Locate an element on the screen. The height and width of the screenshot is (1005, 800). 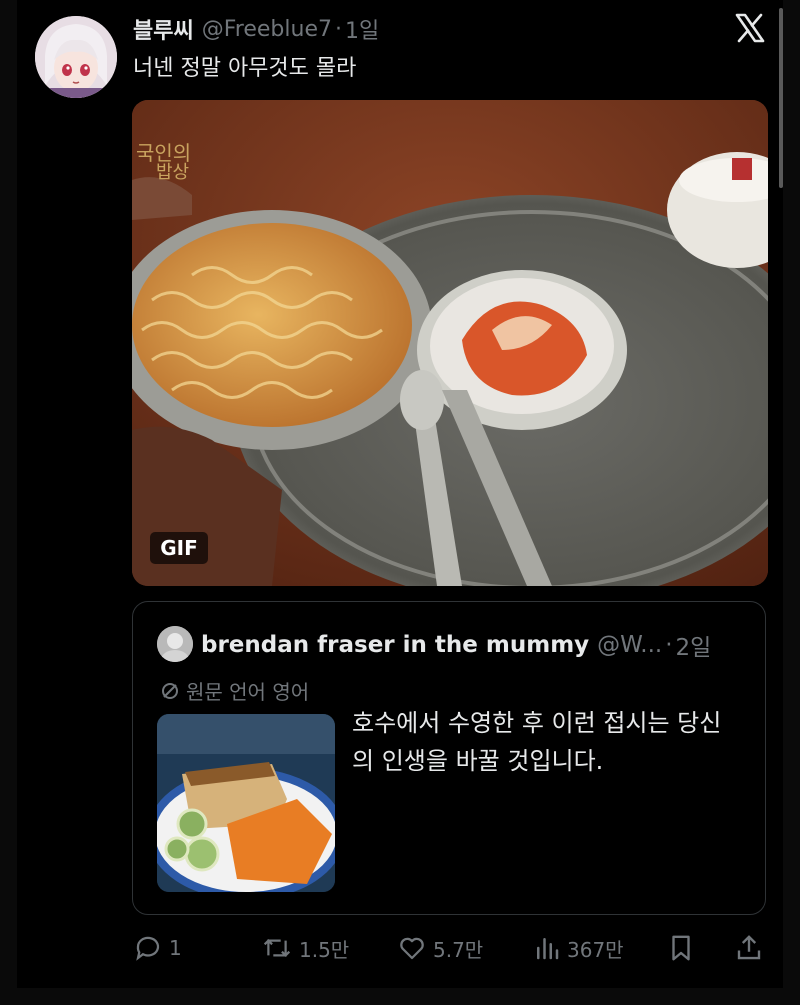
action-bar: 1 1.5만 5.7만 367만 is located at coordinates (451, 948).